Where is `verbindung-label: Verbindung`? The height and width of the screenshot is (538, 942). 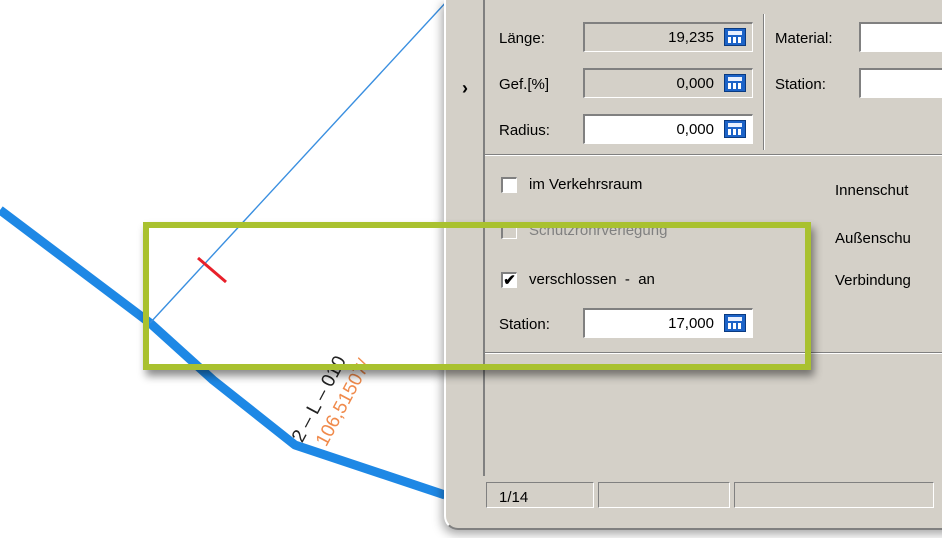 verbindung-label: Verbindung is located at coordinates (873, 280).